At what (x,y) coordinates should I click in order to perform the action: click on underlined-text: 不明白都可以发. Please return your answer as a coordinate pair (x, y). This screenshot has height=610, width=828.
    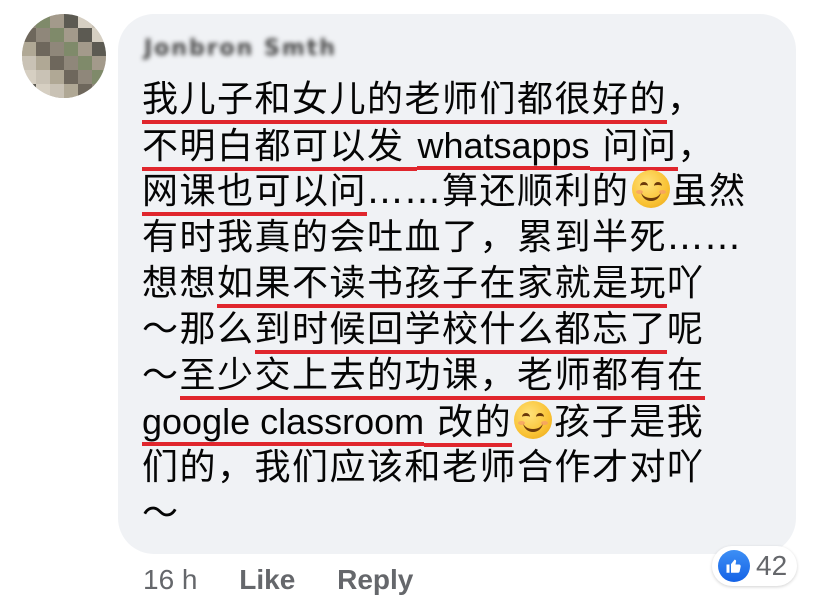
    Looking at the image, I should click on (280, 148).